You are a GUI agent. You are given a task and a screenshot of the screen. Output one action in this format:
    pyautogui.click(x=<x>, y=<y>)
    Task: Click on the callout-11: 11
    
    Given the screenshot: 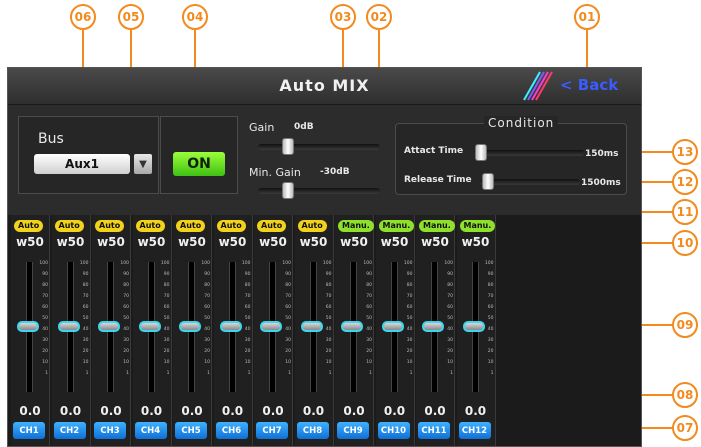 What is the action you would take?
    pyautogui.click(x=685, y=212)
    